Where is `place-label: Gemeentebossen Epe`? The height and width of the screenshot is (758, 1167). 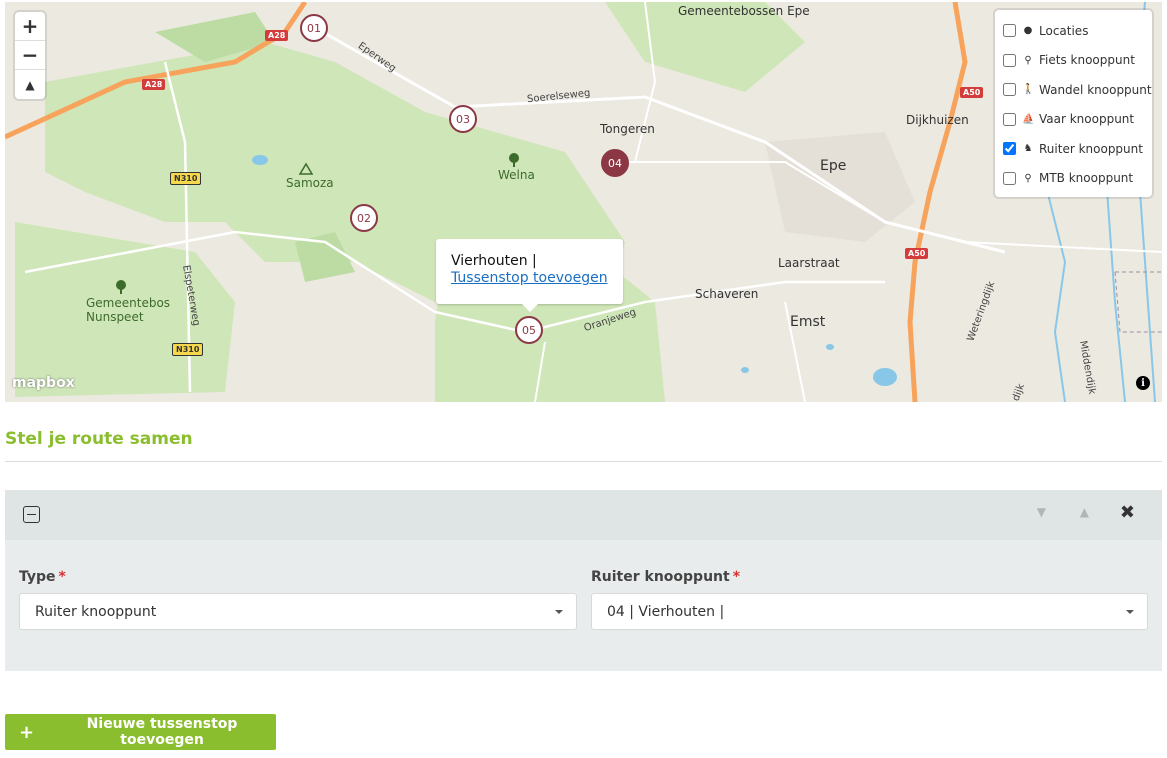 place-label: Gemeentebossen Epe is located at coordinates (744, 11).